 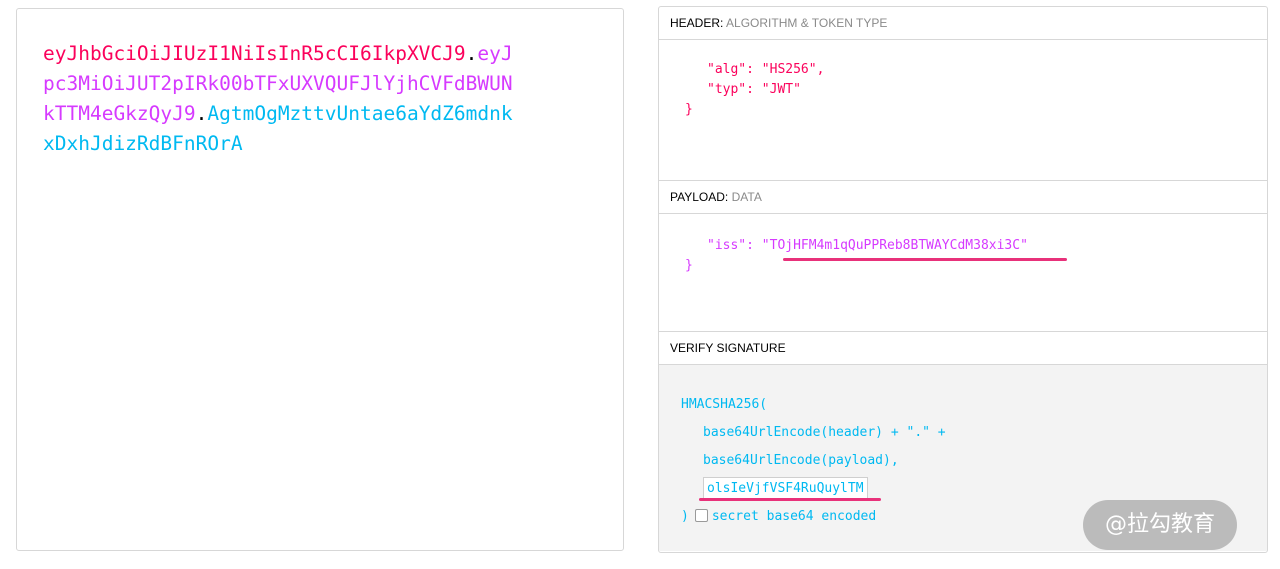 What do you see at coordinates (143, 143) in the screenshot?
I see `encoded-line-4: xDxhJdizRdBFnROrA` at bounding box center [143, 143].